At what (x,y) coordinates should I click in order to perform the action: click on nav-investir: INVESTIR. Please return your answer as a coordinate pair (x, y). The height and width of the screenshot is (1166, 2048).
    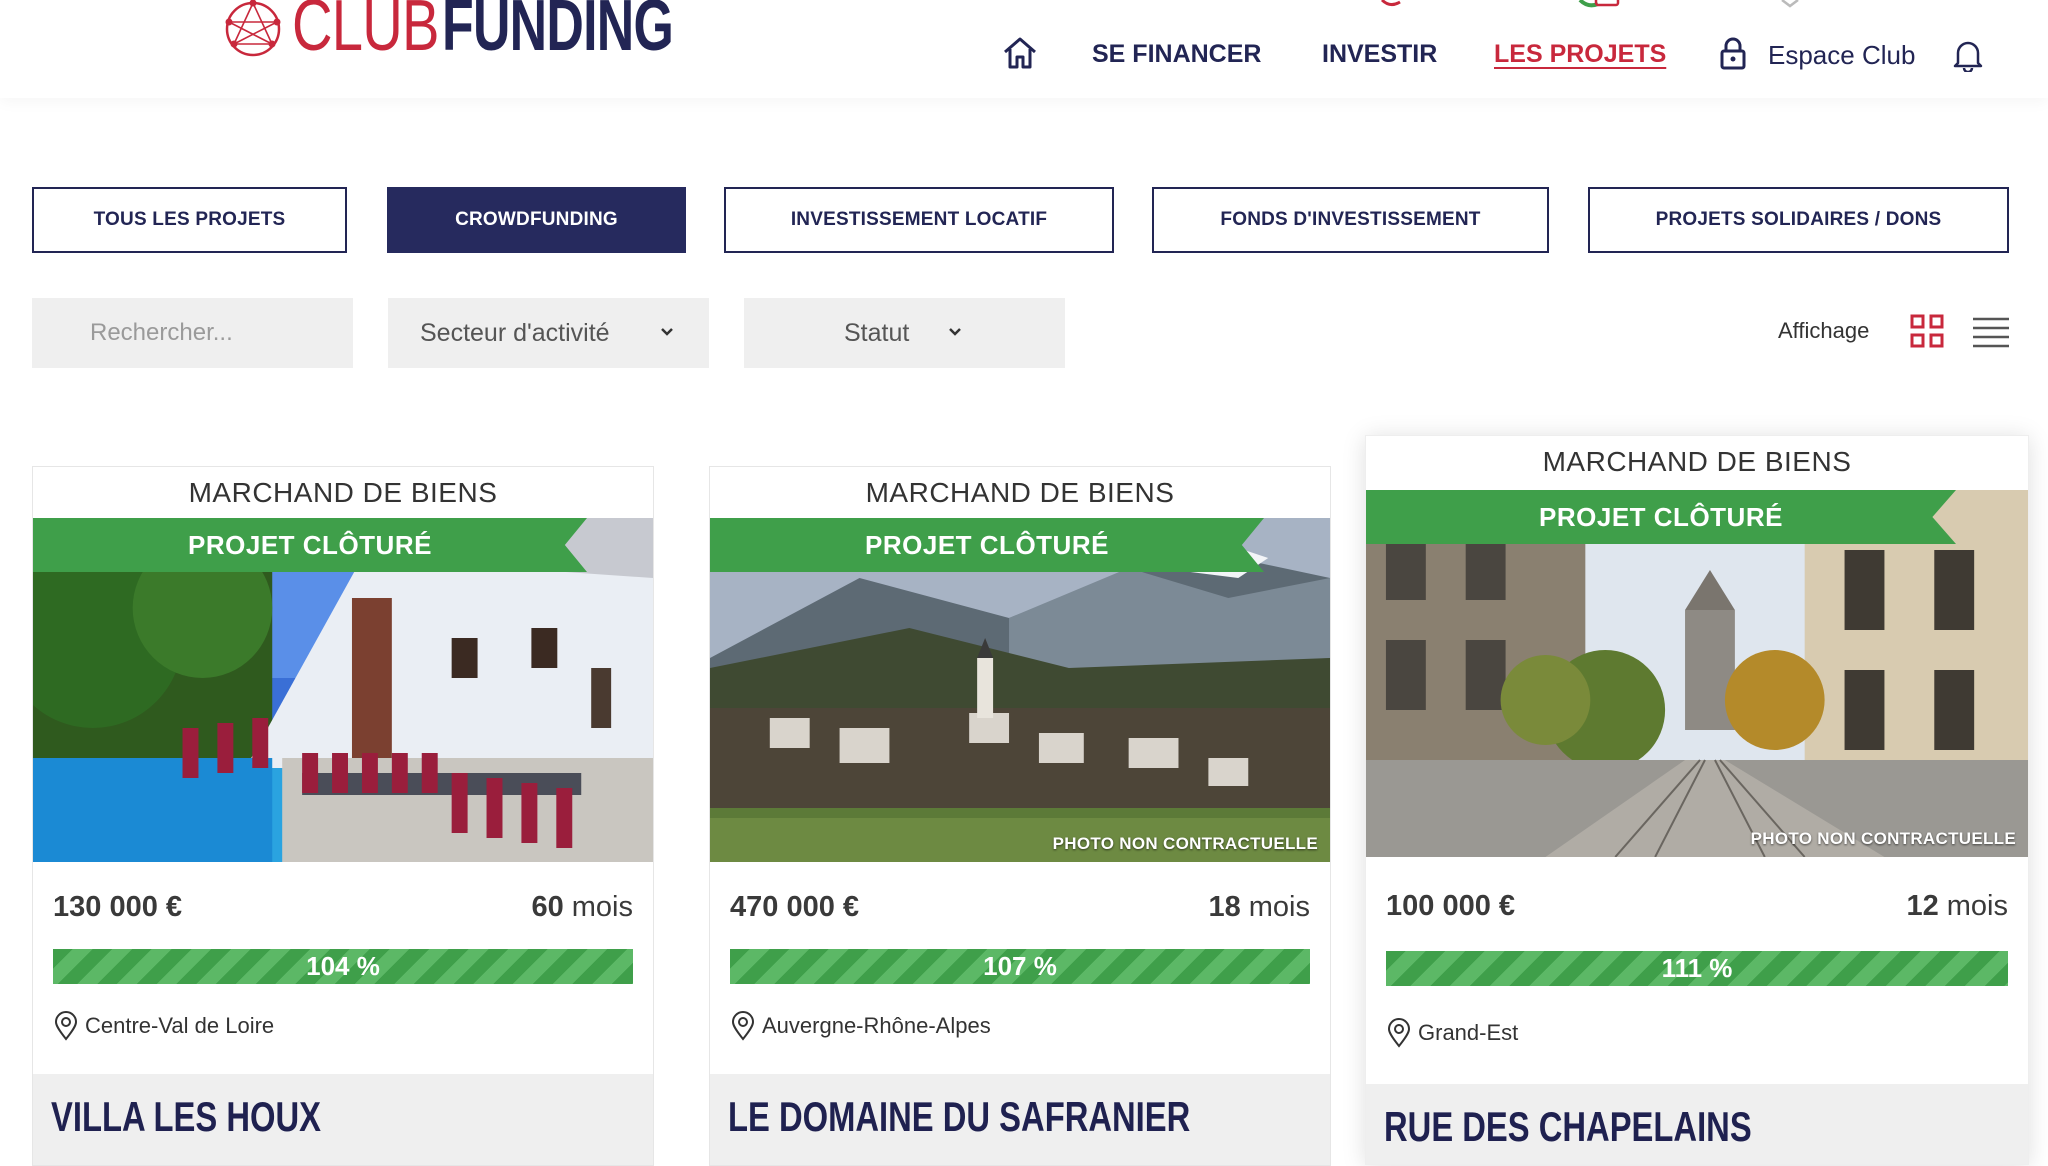
    Looking at the image, I should click on (1379, 54).